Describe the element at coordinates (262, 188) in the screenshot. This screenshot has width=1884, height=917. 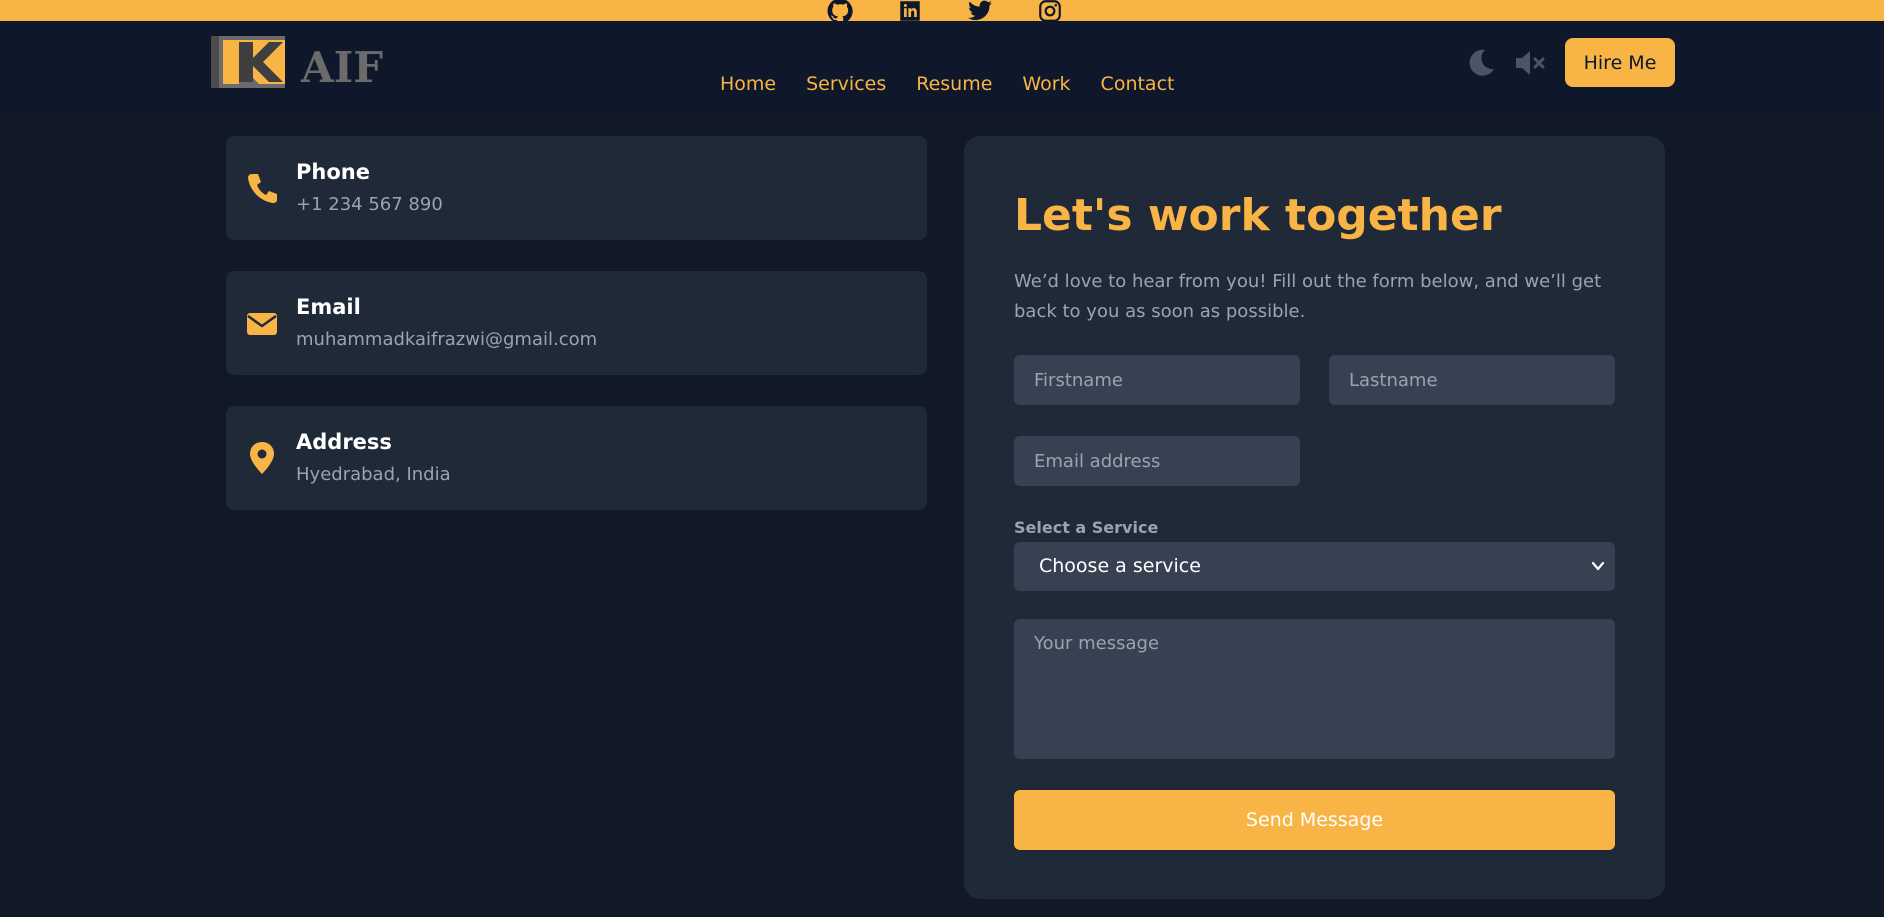
I see `phone-icon` at that location.